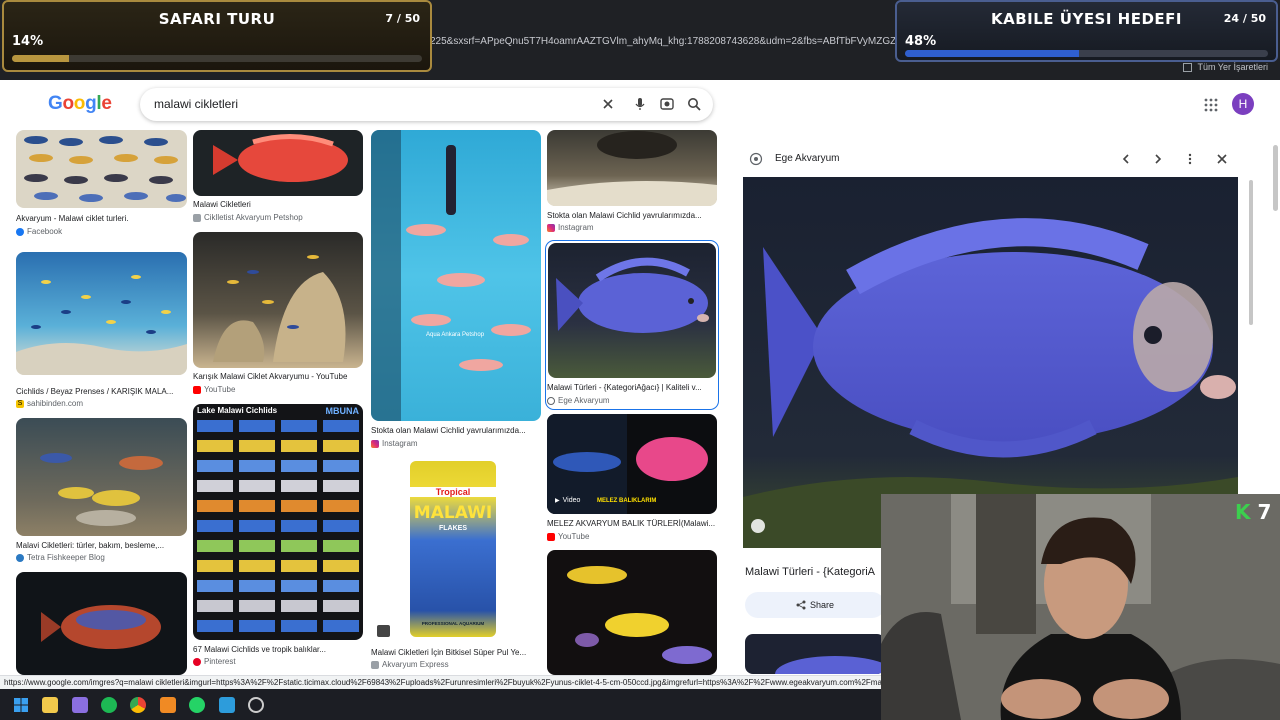 Image resolution: width=1280 pixels, height=720 pixels. What do you see at coordinates (20, 403) in the screenshot?
I see `sahibinden-icon: S` at bounding box center [20, 403].